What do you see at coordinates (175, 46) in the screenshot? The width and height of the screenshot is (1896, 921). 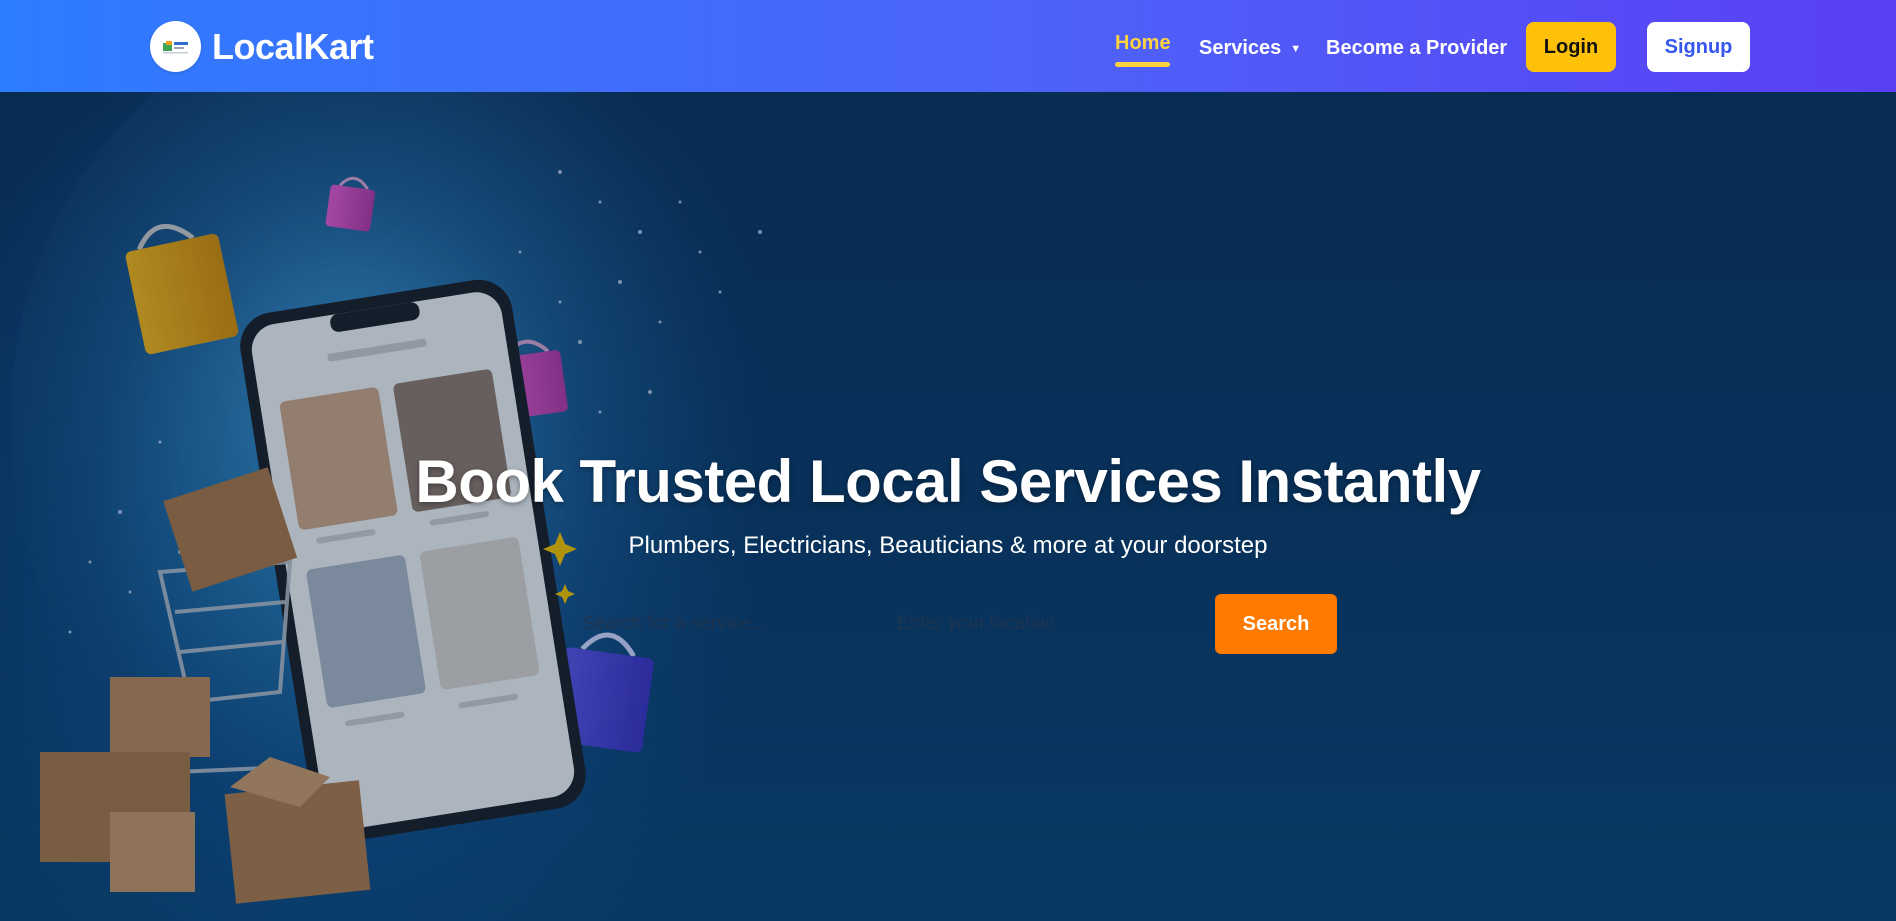 I see `shop-logo-icon` at bounding box center [175, 46].